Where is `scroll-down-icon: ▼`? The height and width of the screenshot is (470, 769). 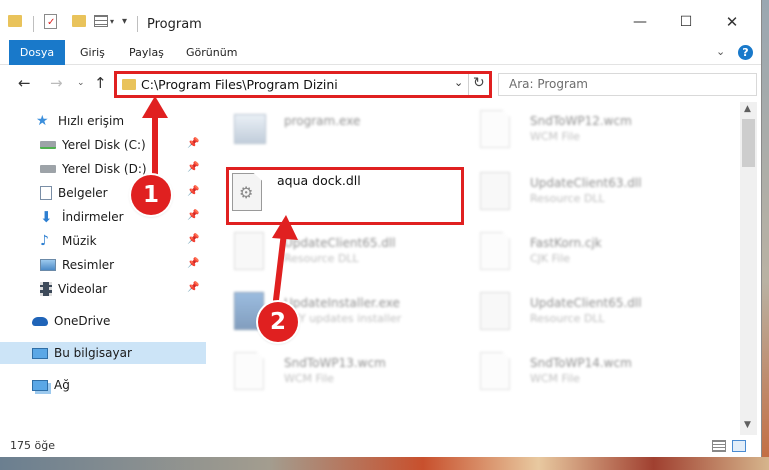
scroll-down-icon: ▼ is located at coordinates (747, 425).